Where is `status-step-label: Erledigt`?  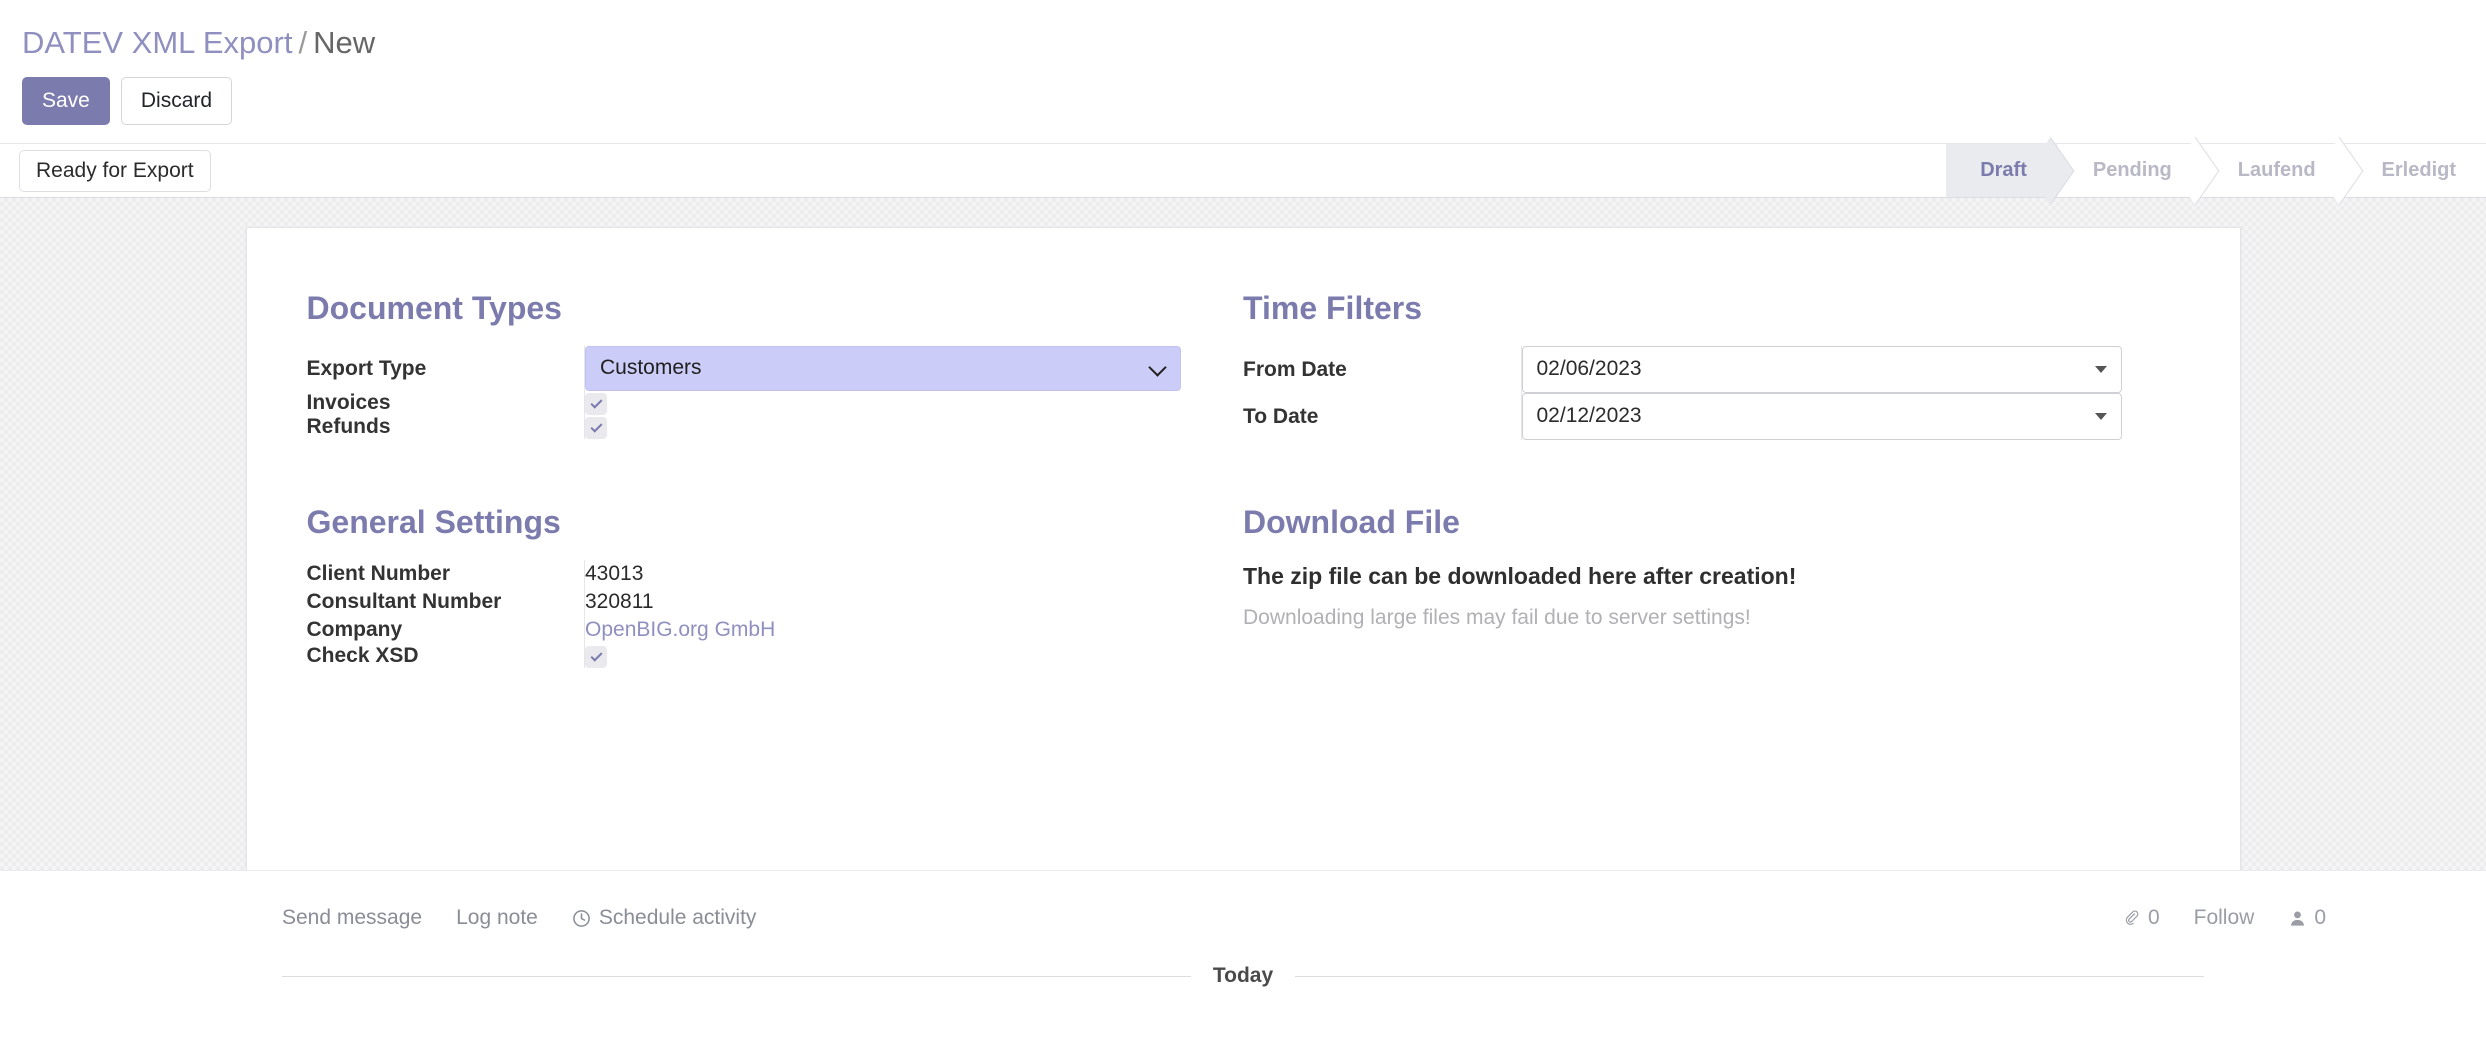 status-step-label: Erledigt is located at coordinates (2418, 170).